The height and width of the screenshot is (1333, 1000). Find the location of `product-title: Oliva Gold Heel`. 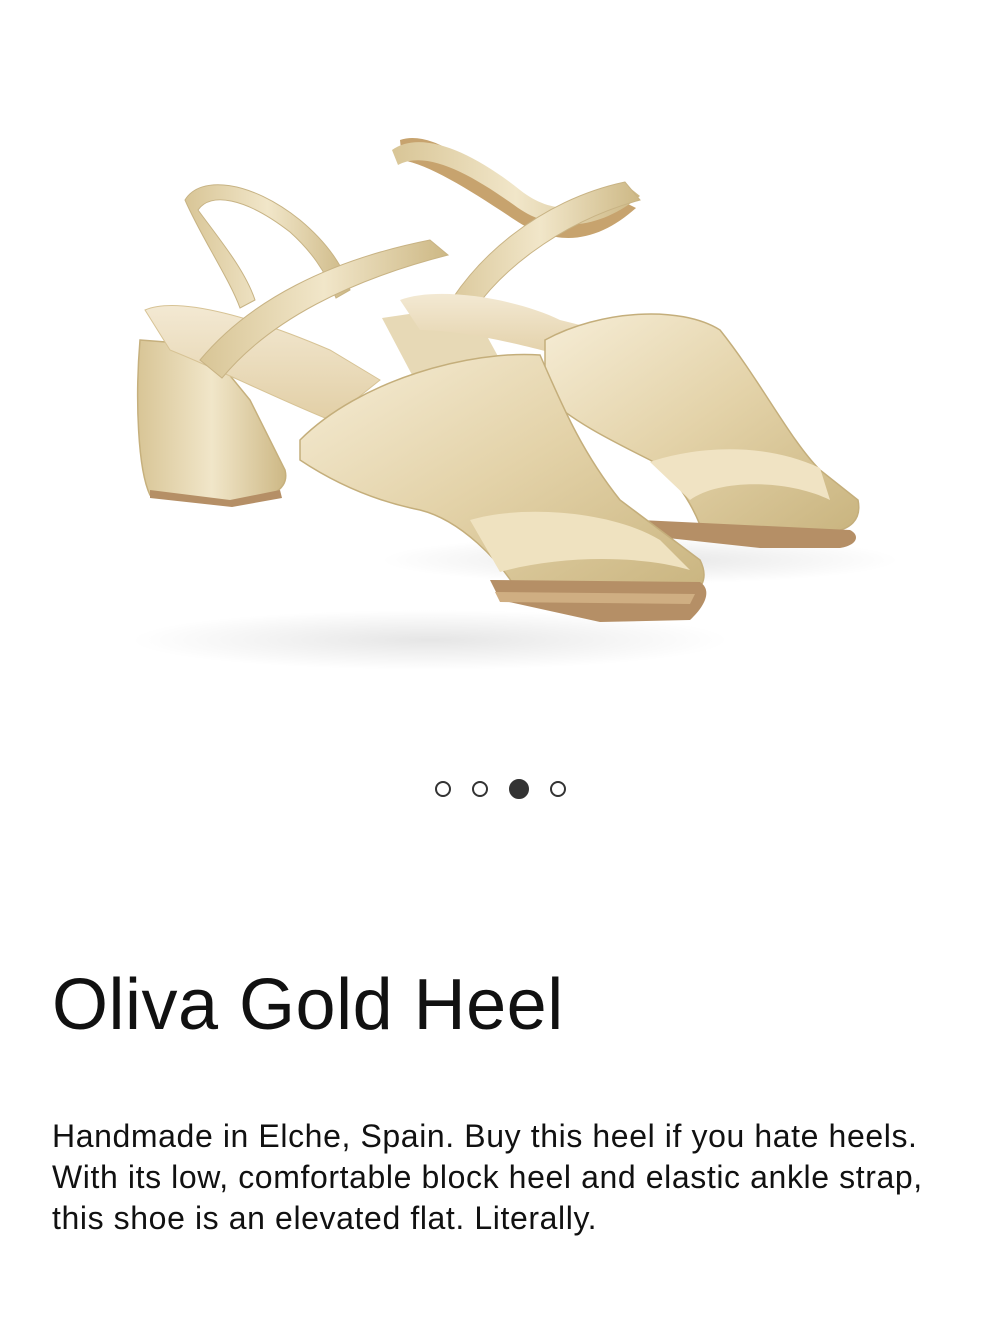

product-title: Oliva Gold Heel is located at coordinates (308, 1005).